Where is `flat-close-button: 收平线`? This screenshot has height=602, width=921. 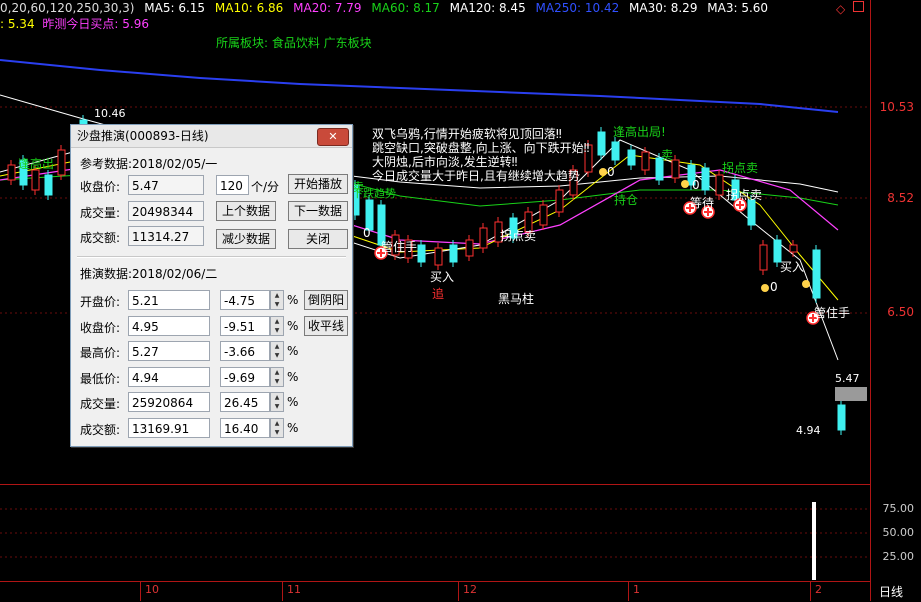
flat-close-button: 收平线 is located at coordinates (326, 326).